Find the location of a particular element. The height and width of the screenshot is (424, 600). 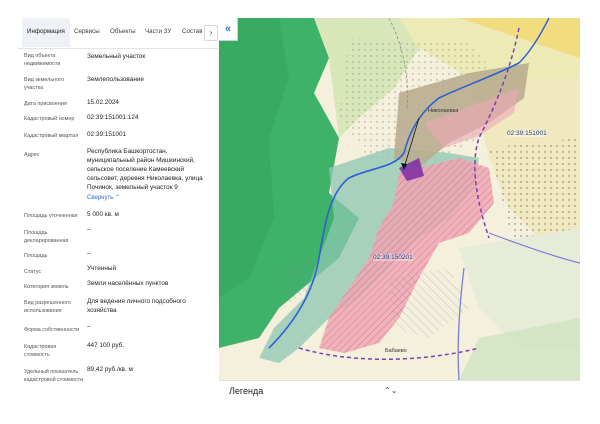

map-label-village-north: Николаевка is located at coordinates (443, 111).